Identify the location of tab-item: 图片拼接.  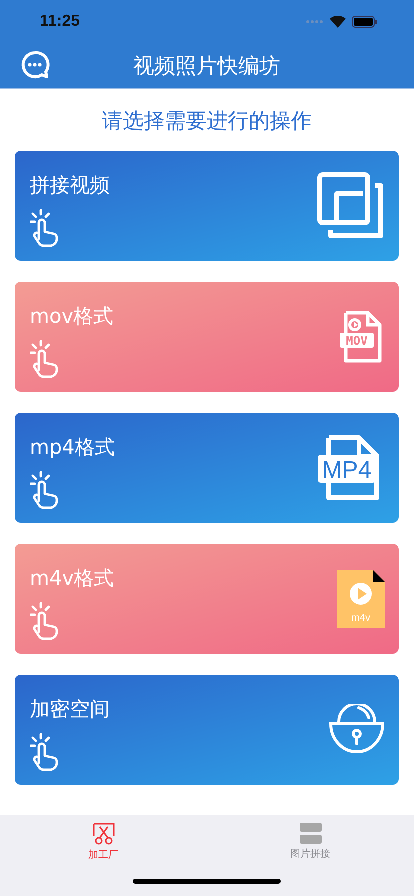
(310, 840).